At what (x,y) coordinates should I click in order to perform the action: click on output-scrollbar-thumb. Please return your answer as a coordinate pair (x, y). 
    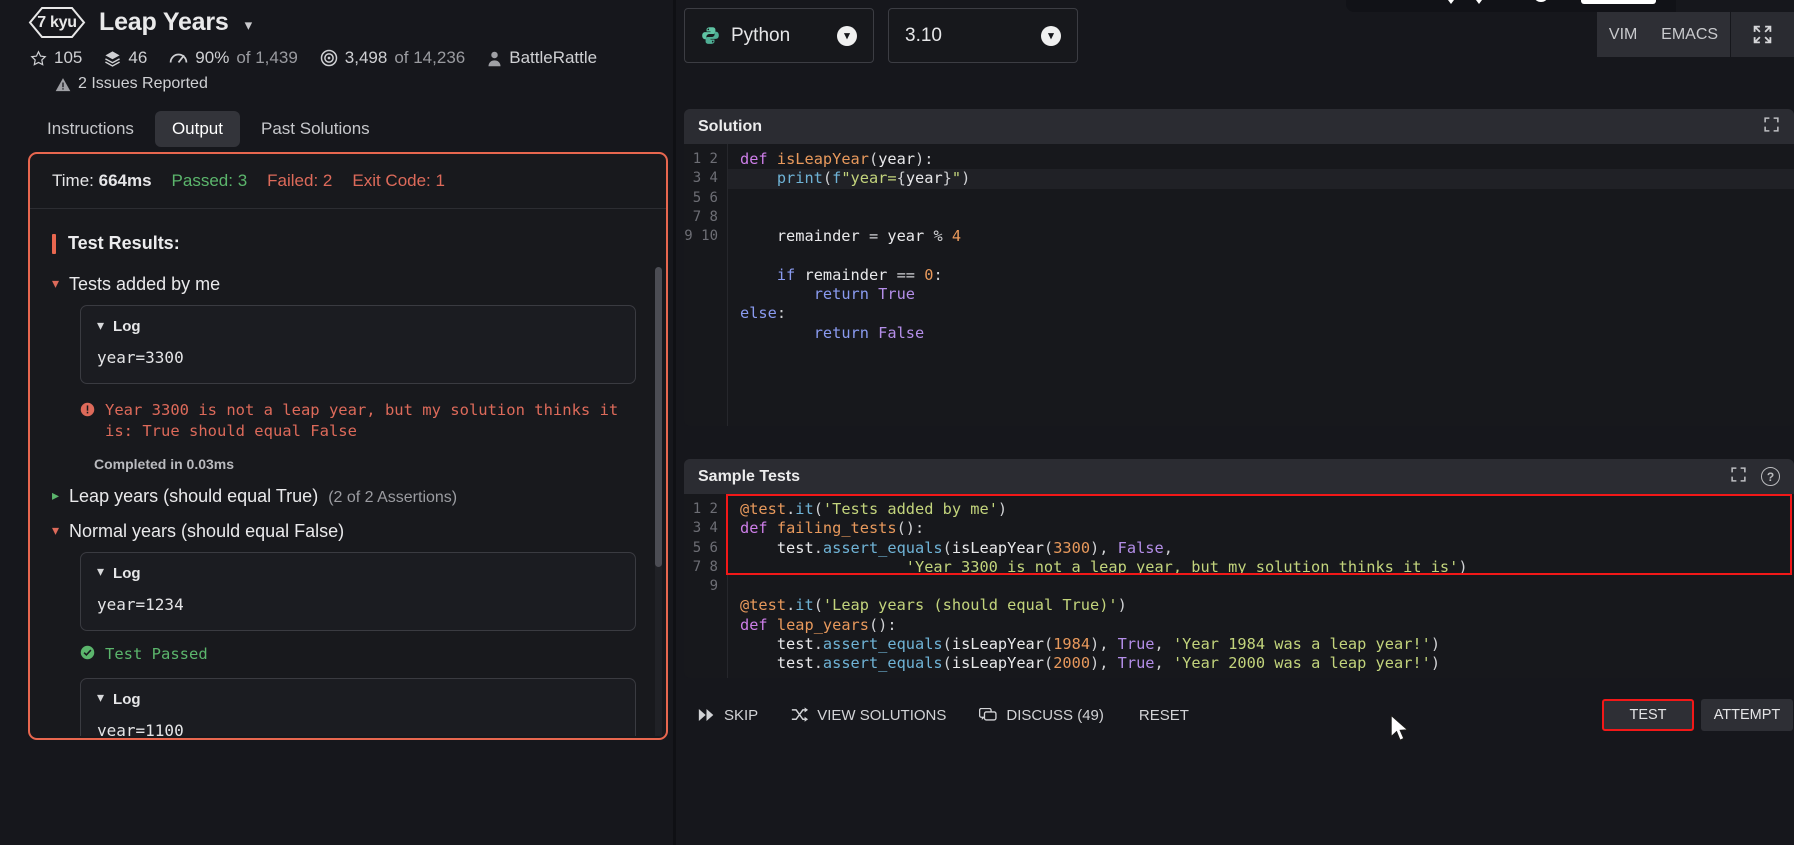
    Looking at the image, I should click on (658, 417).